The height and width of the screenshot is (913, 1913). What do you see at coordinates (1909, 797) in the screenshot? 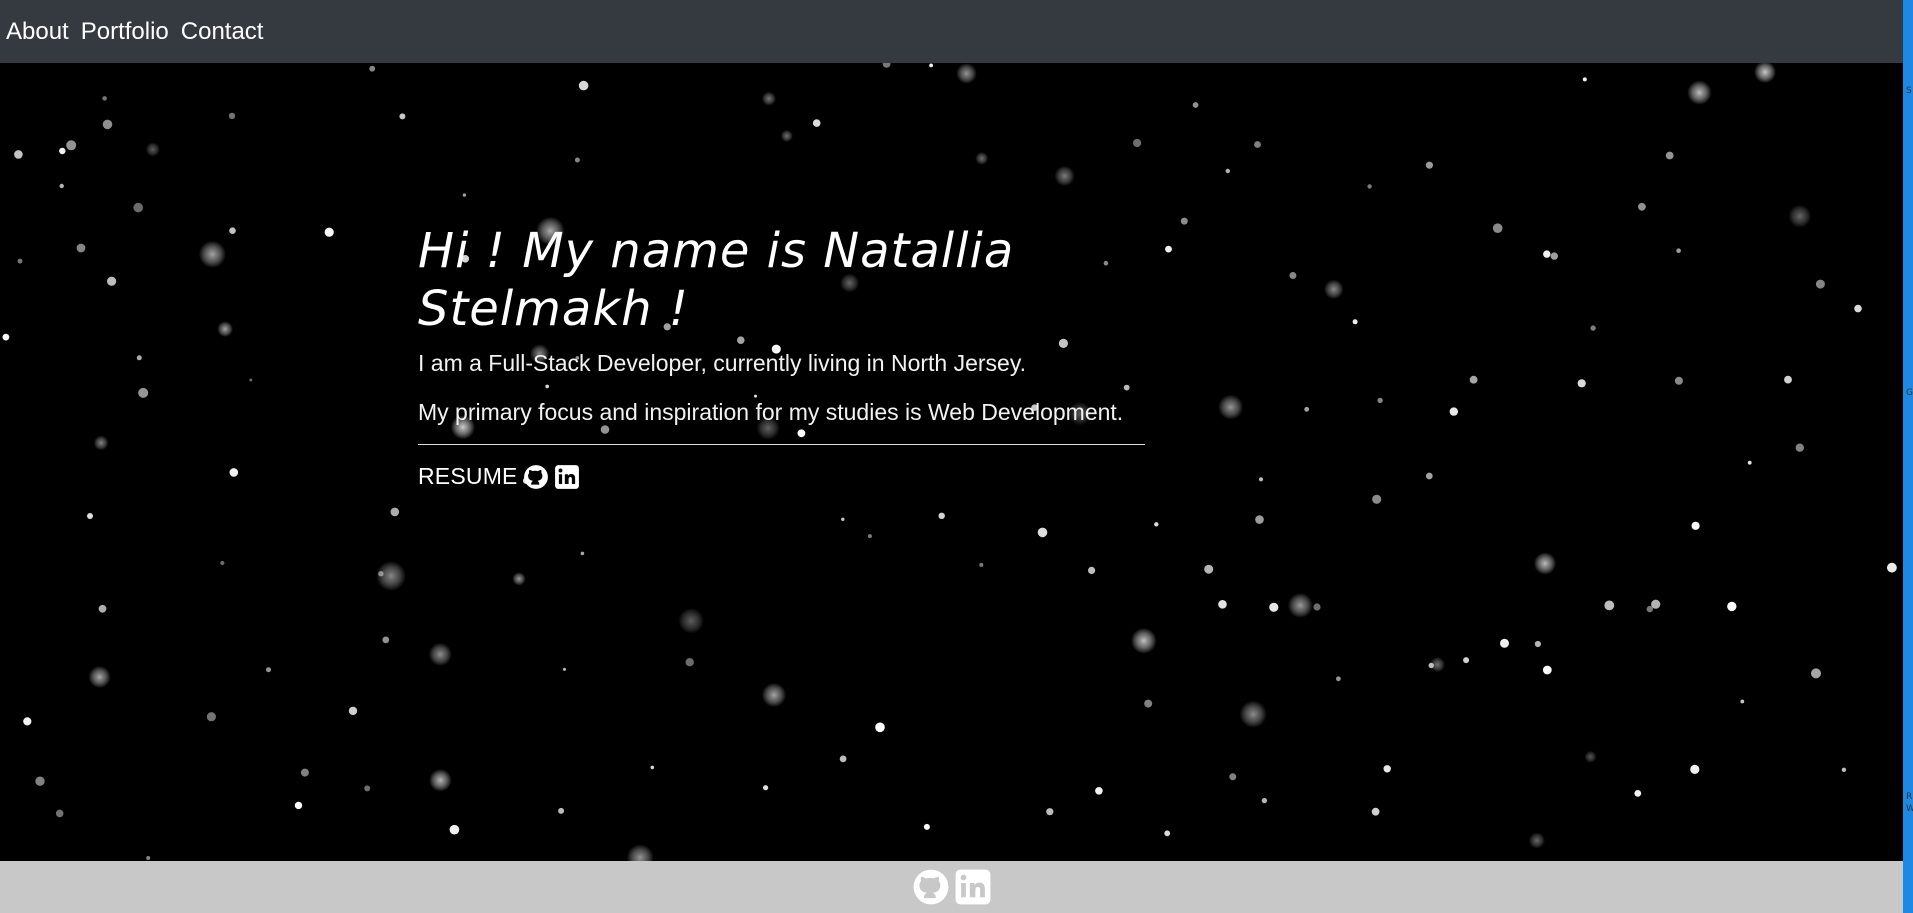
I see `edge-mark: R` at bounding box center [1909, 797].